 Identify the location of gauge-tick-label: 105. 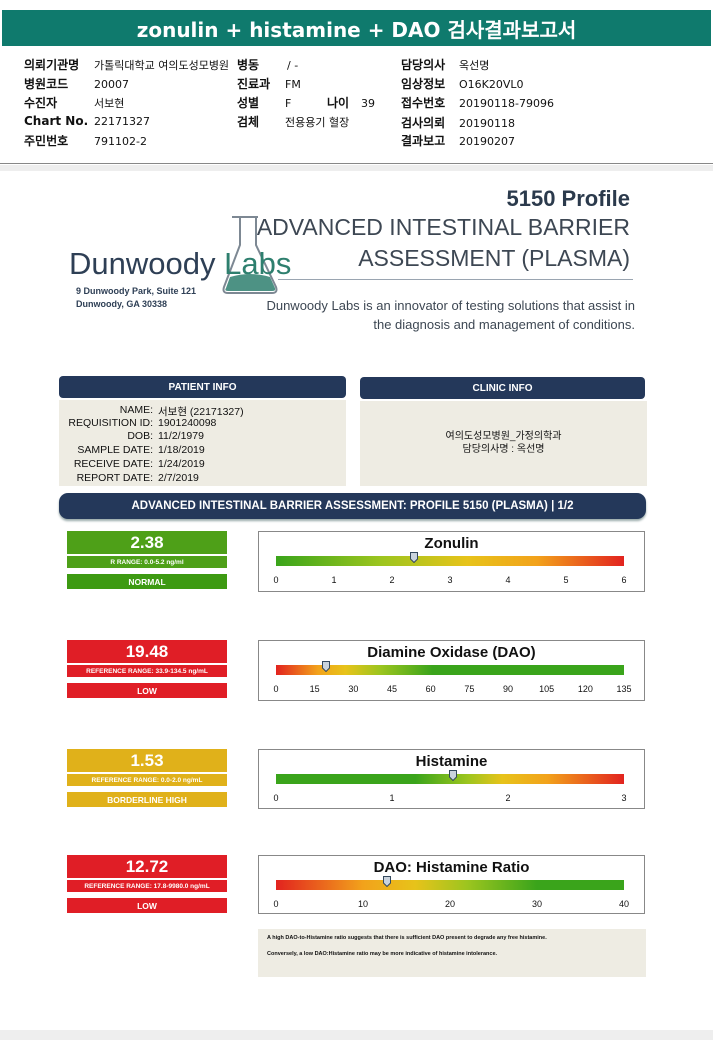
(547, 689).